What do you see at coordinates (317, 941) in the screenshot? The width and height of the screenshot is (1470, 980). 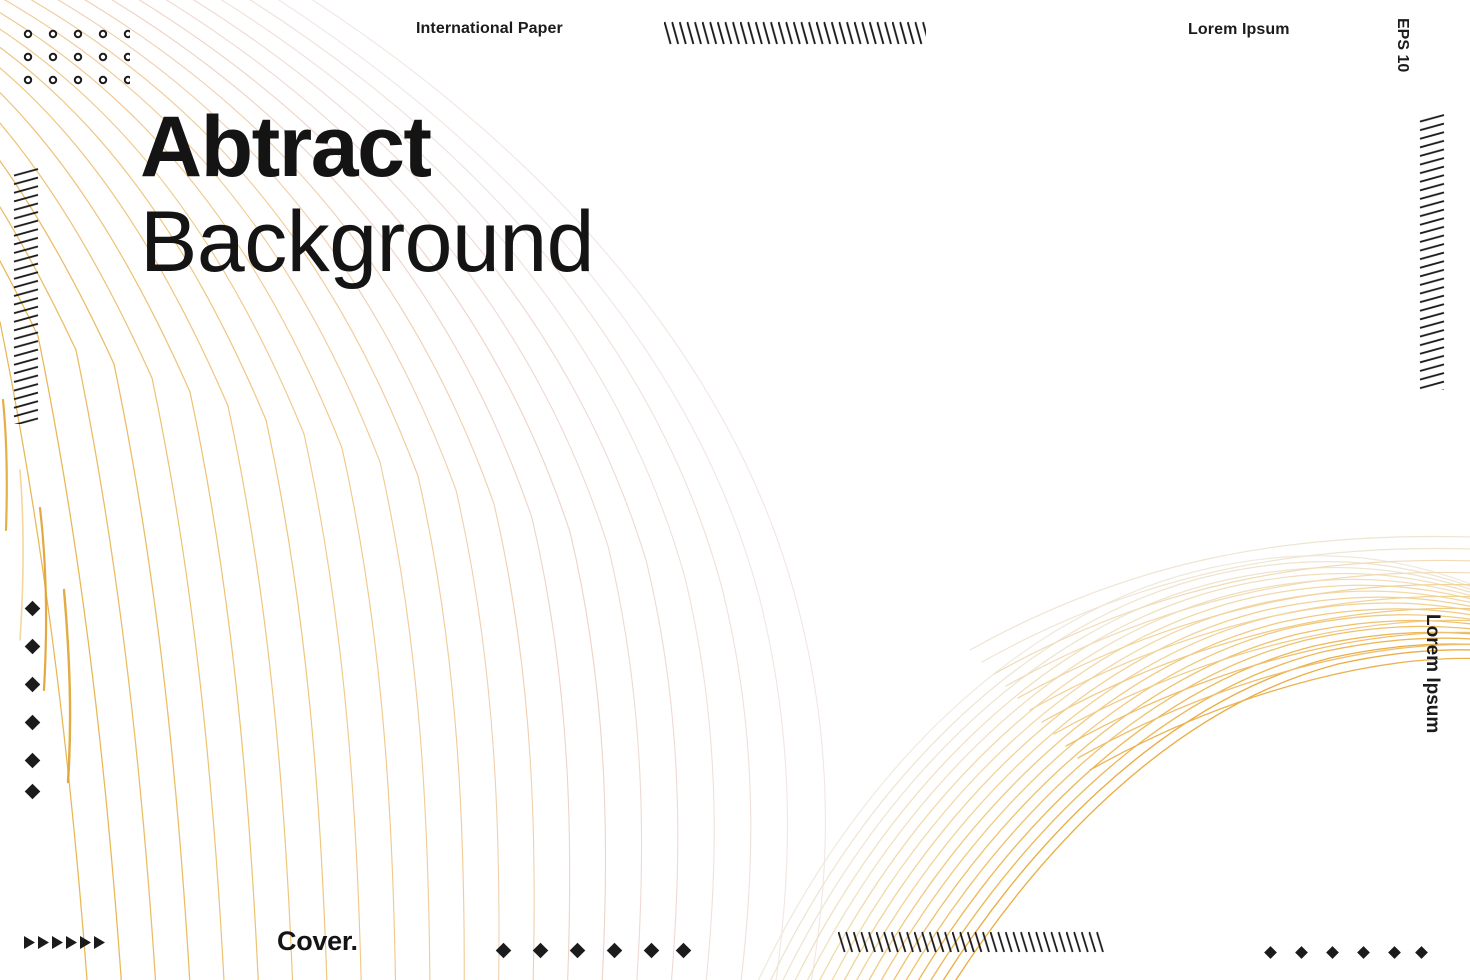 I see `label-cover: Cover.` at bounding box center [317, 941].